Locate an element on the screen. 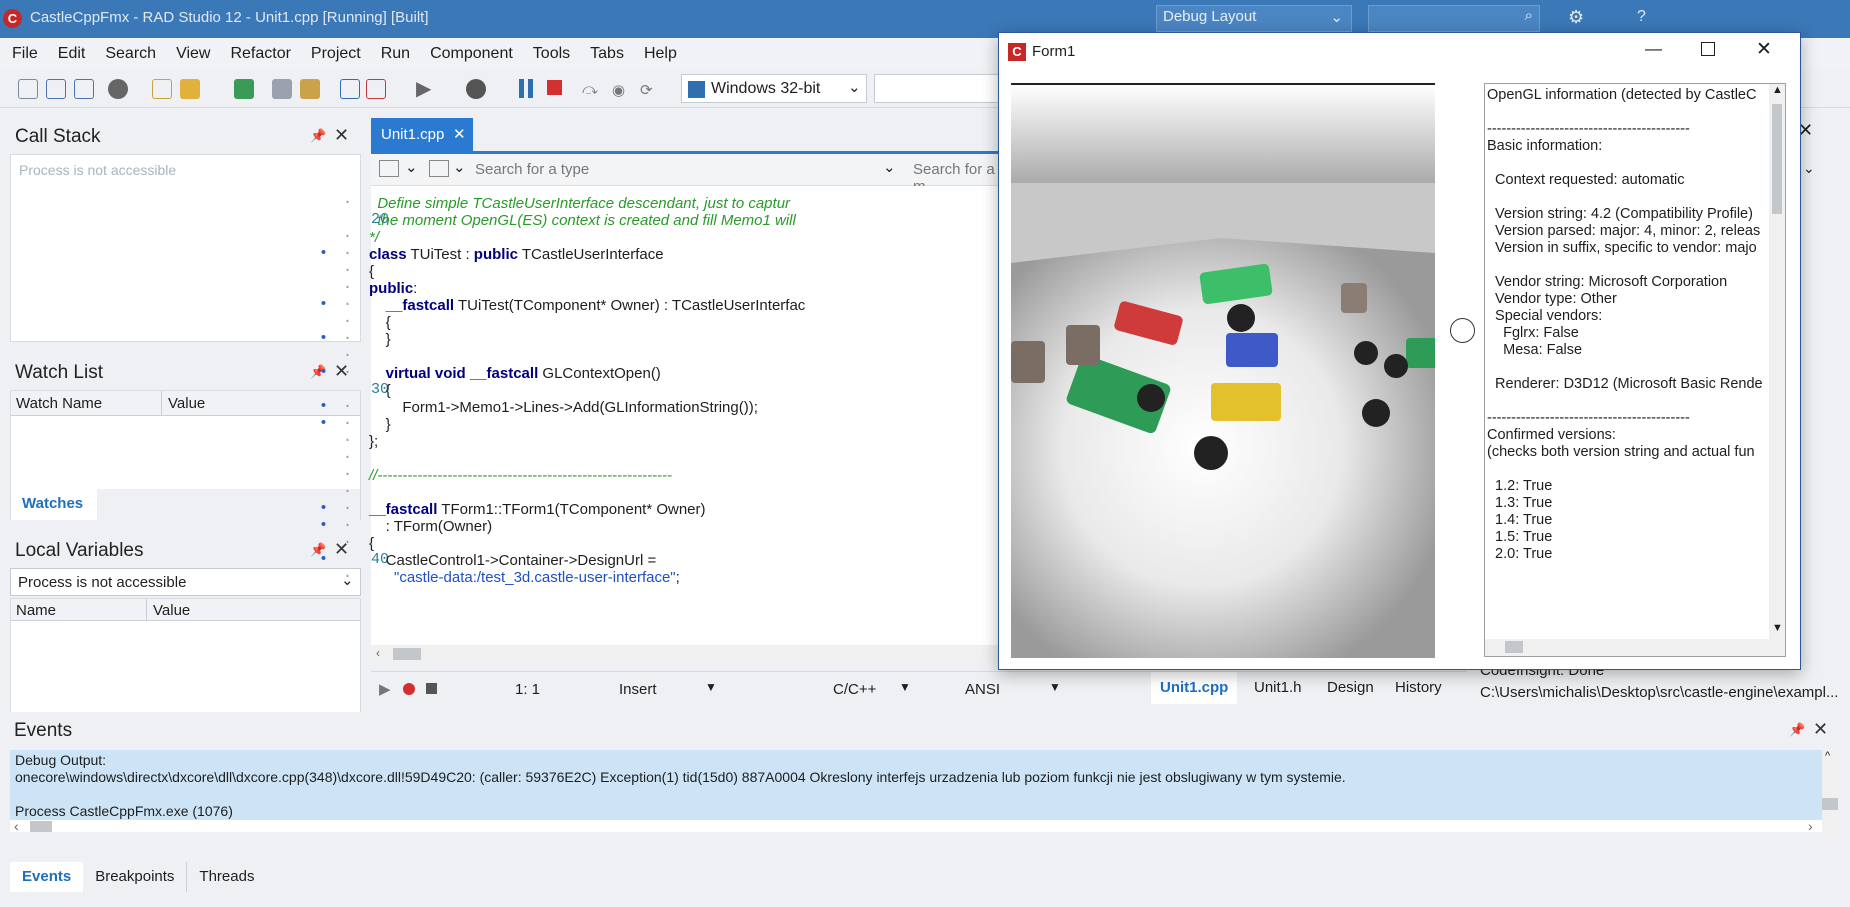  local-variables-combo: Process is not accessible ⌄ is located at coordinates (185, 582).